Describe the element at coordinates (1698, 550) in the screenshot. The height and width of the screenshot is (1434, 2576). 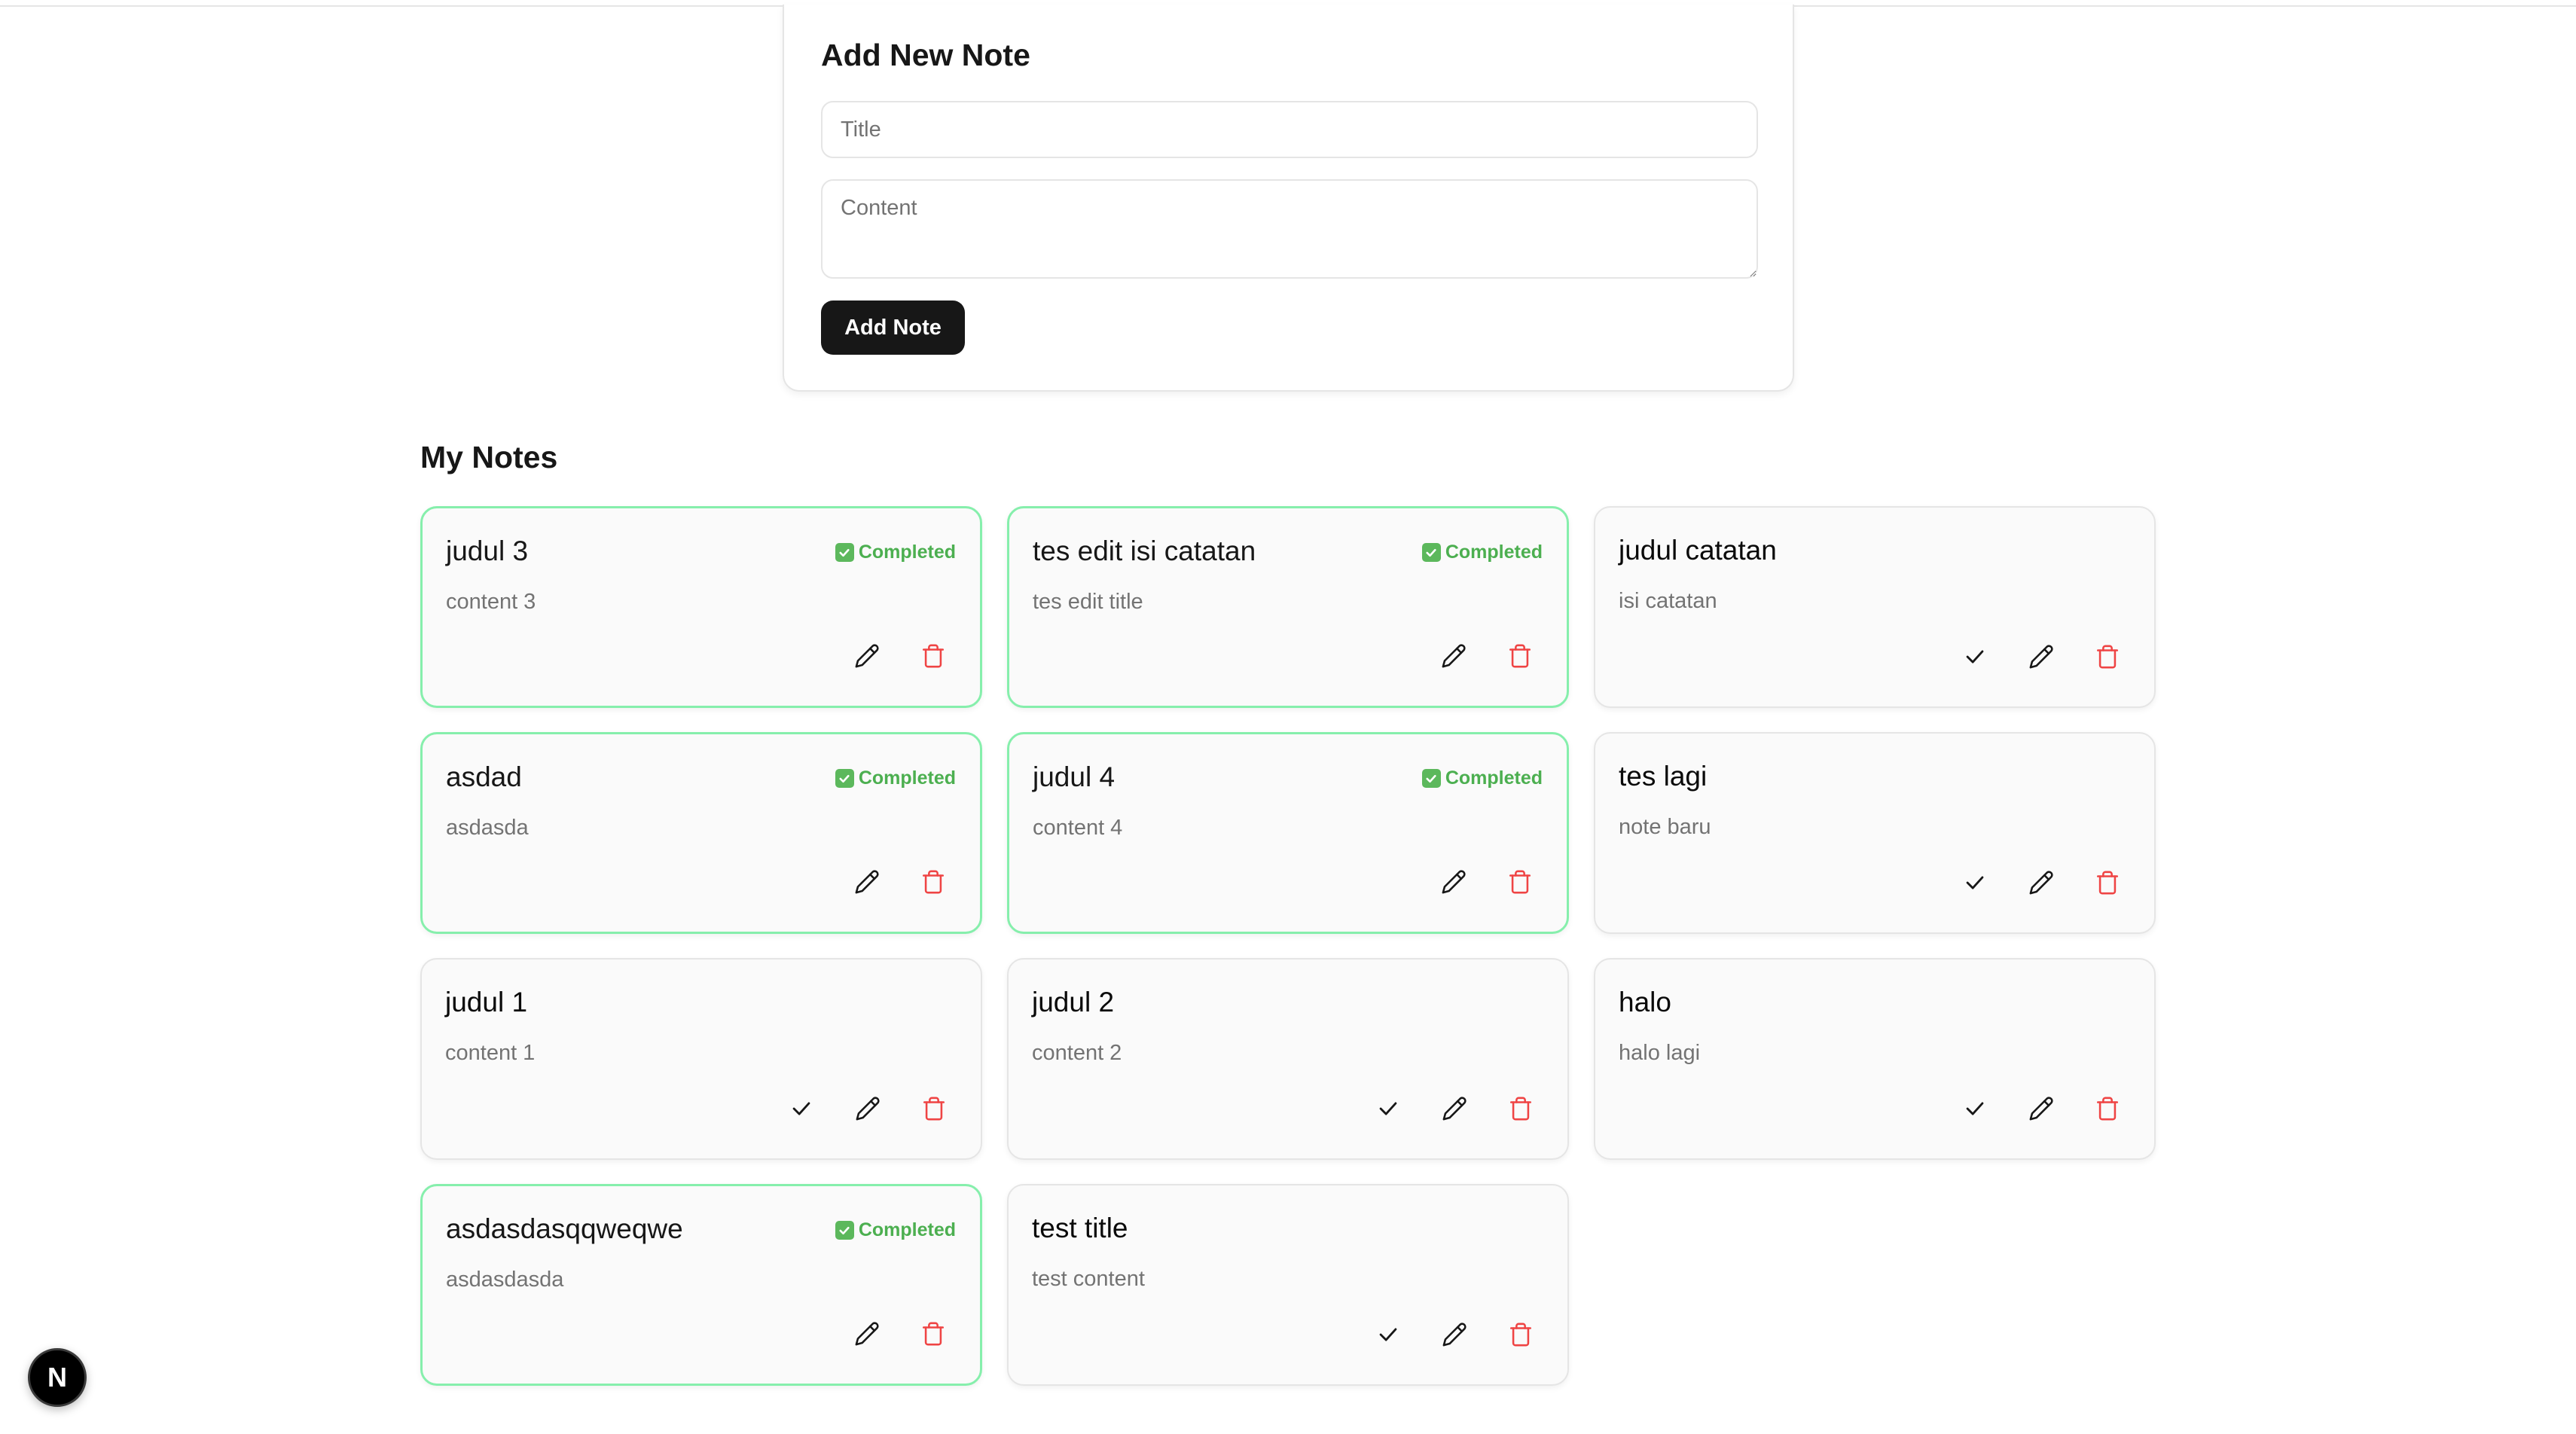
I see `note-title: judul catatan` at that location.